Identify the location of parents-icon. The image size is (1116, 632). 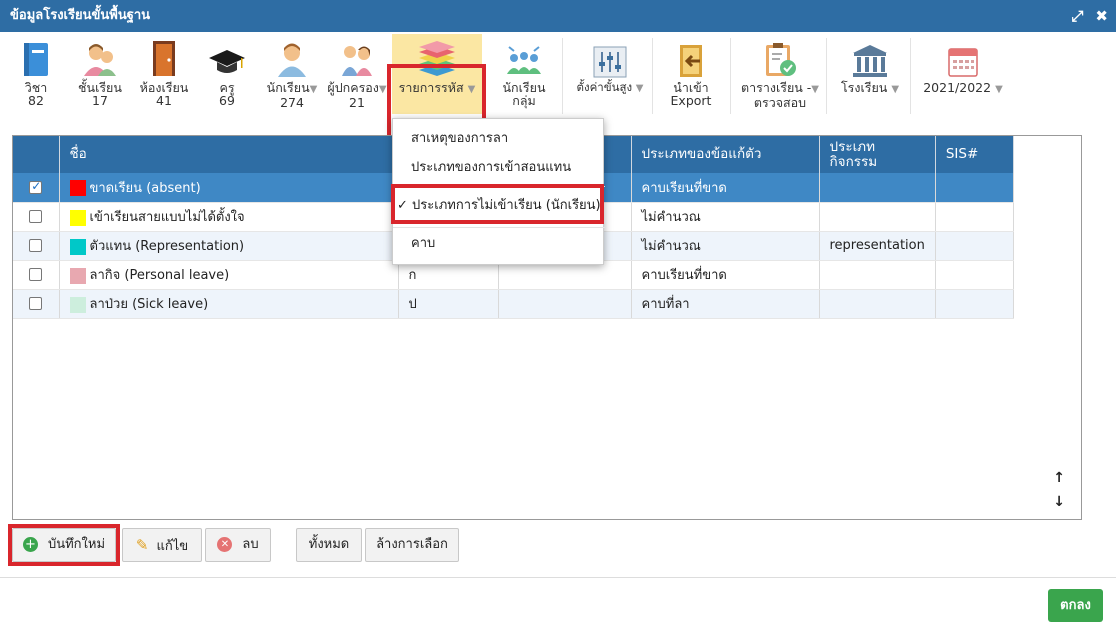
(357, 56).